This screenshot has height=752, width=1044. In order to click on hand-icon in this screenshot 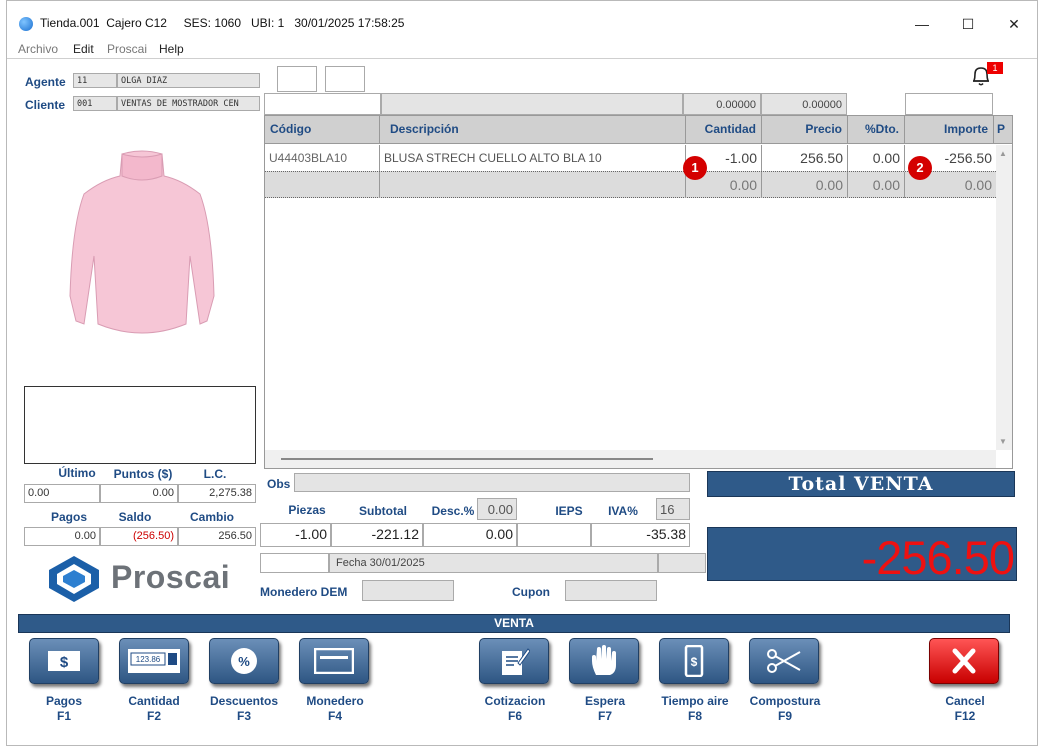, I will do `click(604, 660)`.